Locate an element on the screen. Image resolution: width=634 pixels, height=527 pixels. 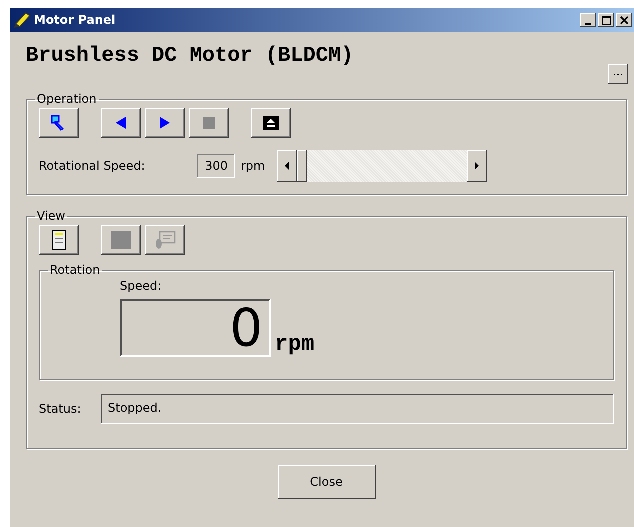
list-button is located at coordinates (59, 240).